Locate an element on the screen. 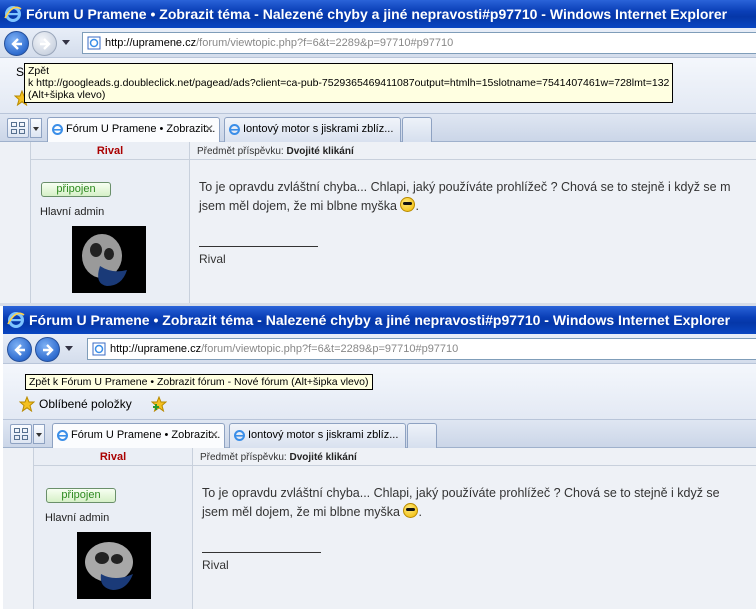  star-icon is located at coordinates (27, 404).